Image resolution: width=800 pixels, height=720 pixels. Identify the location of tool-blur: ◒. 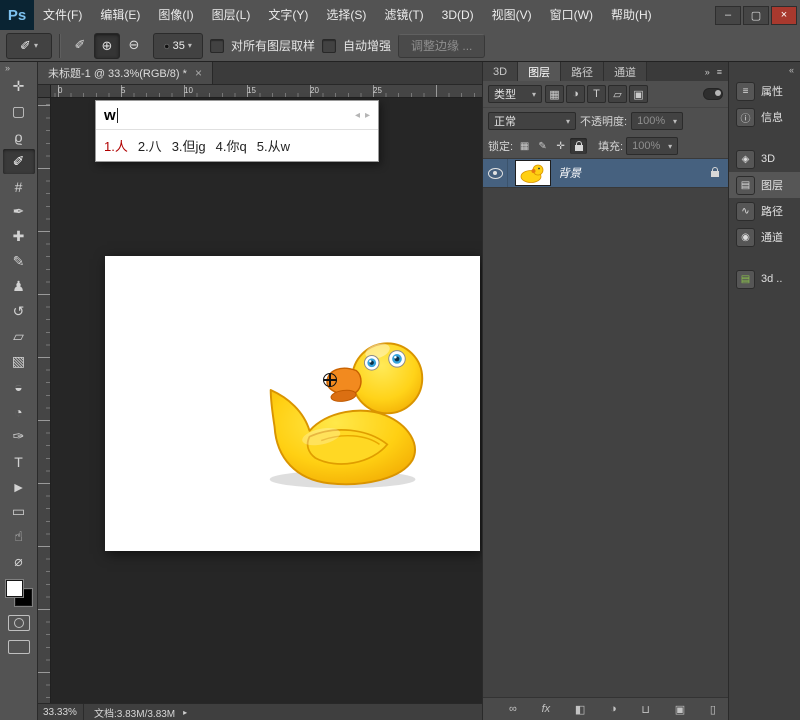
(19, 386).